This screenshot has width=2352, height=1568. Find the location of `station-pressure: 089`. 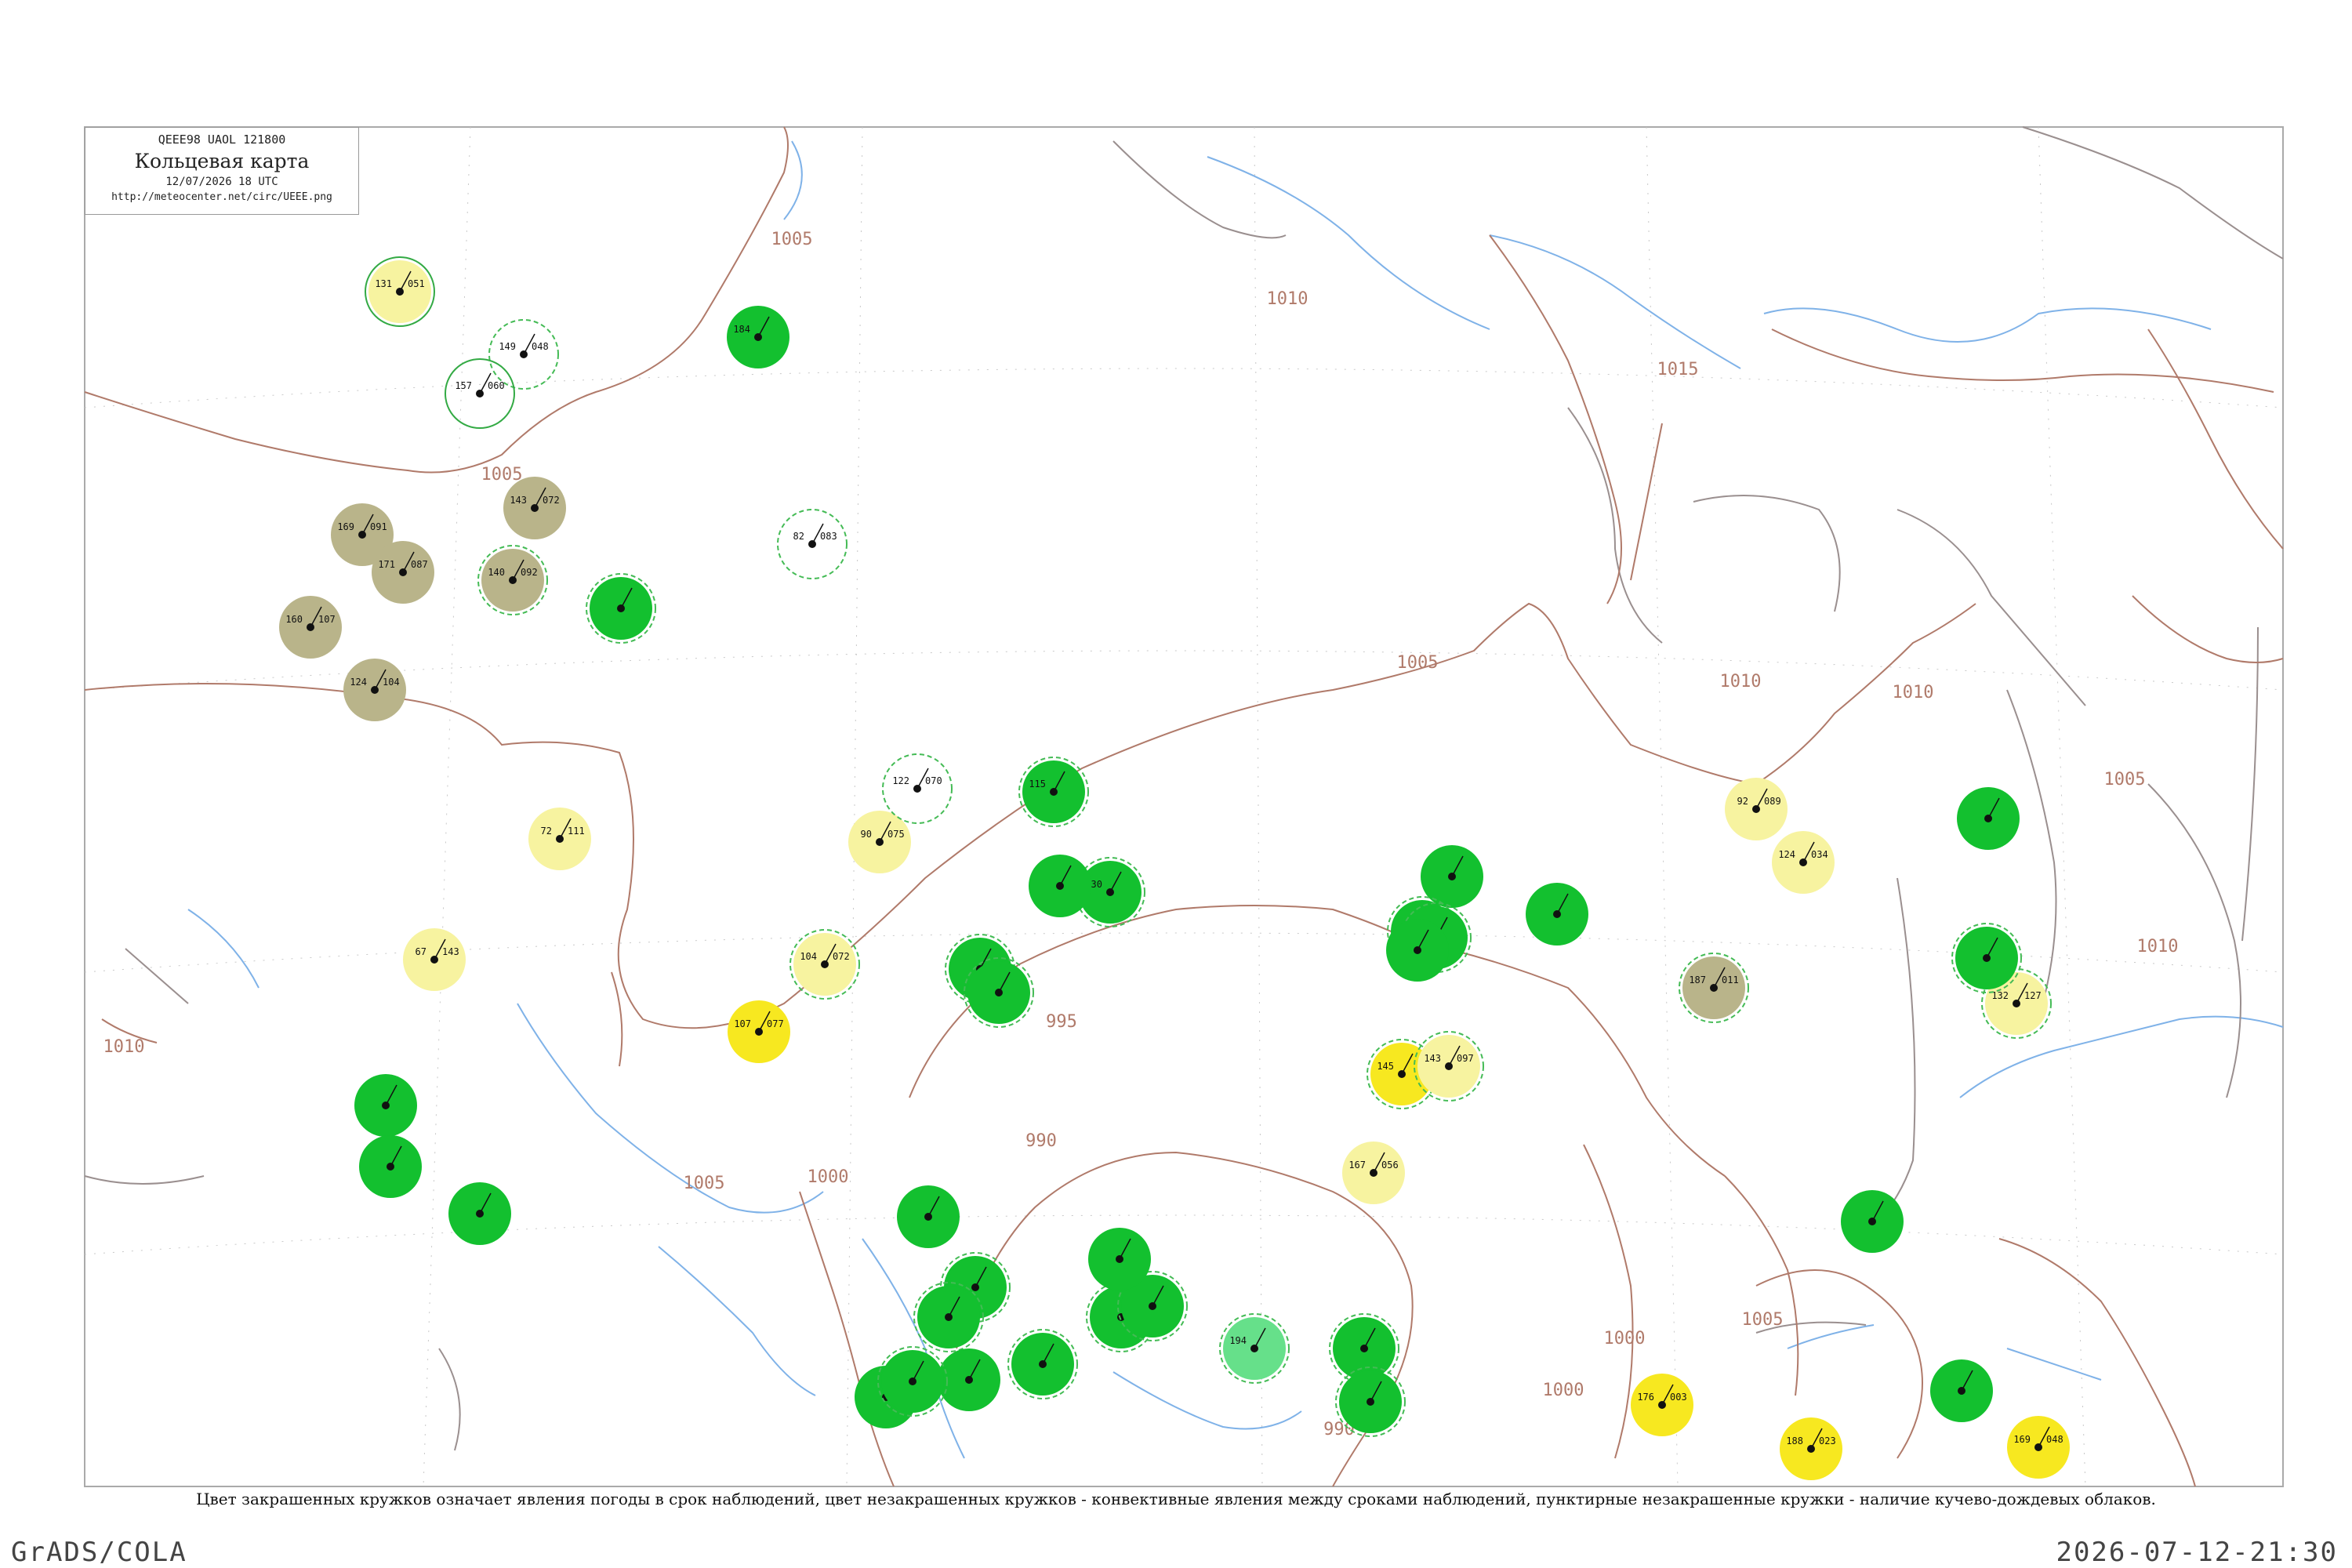

station-pressure: 089 is located at coordinates (1773, 801).